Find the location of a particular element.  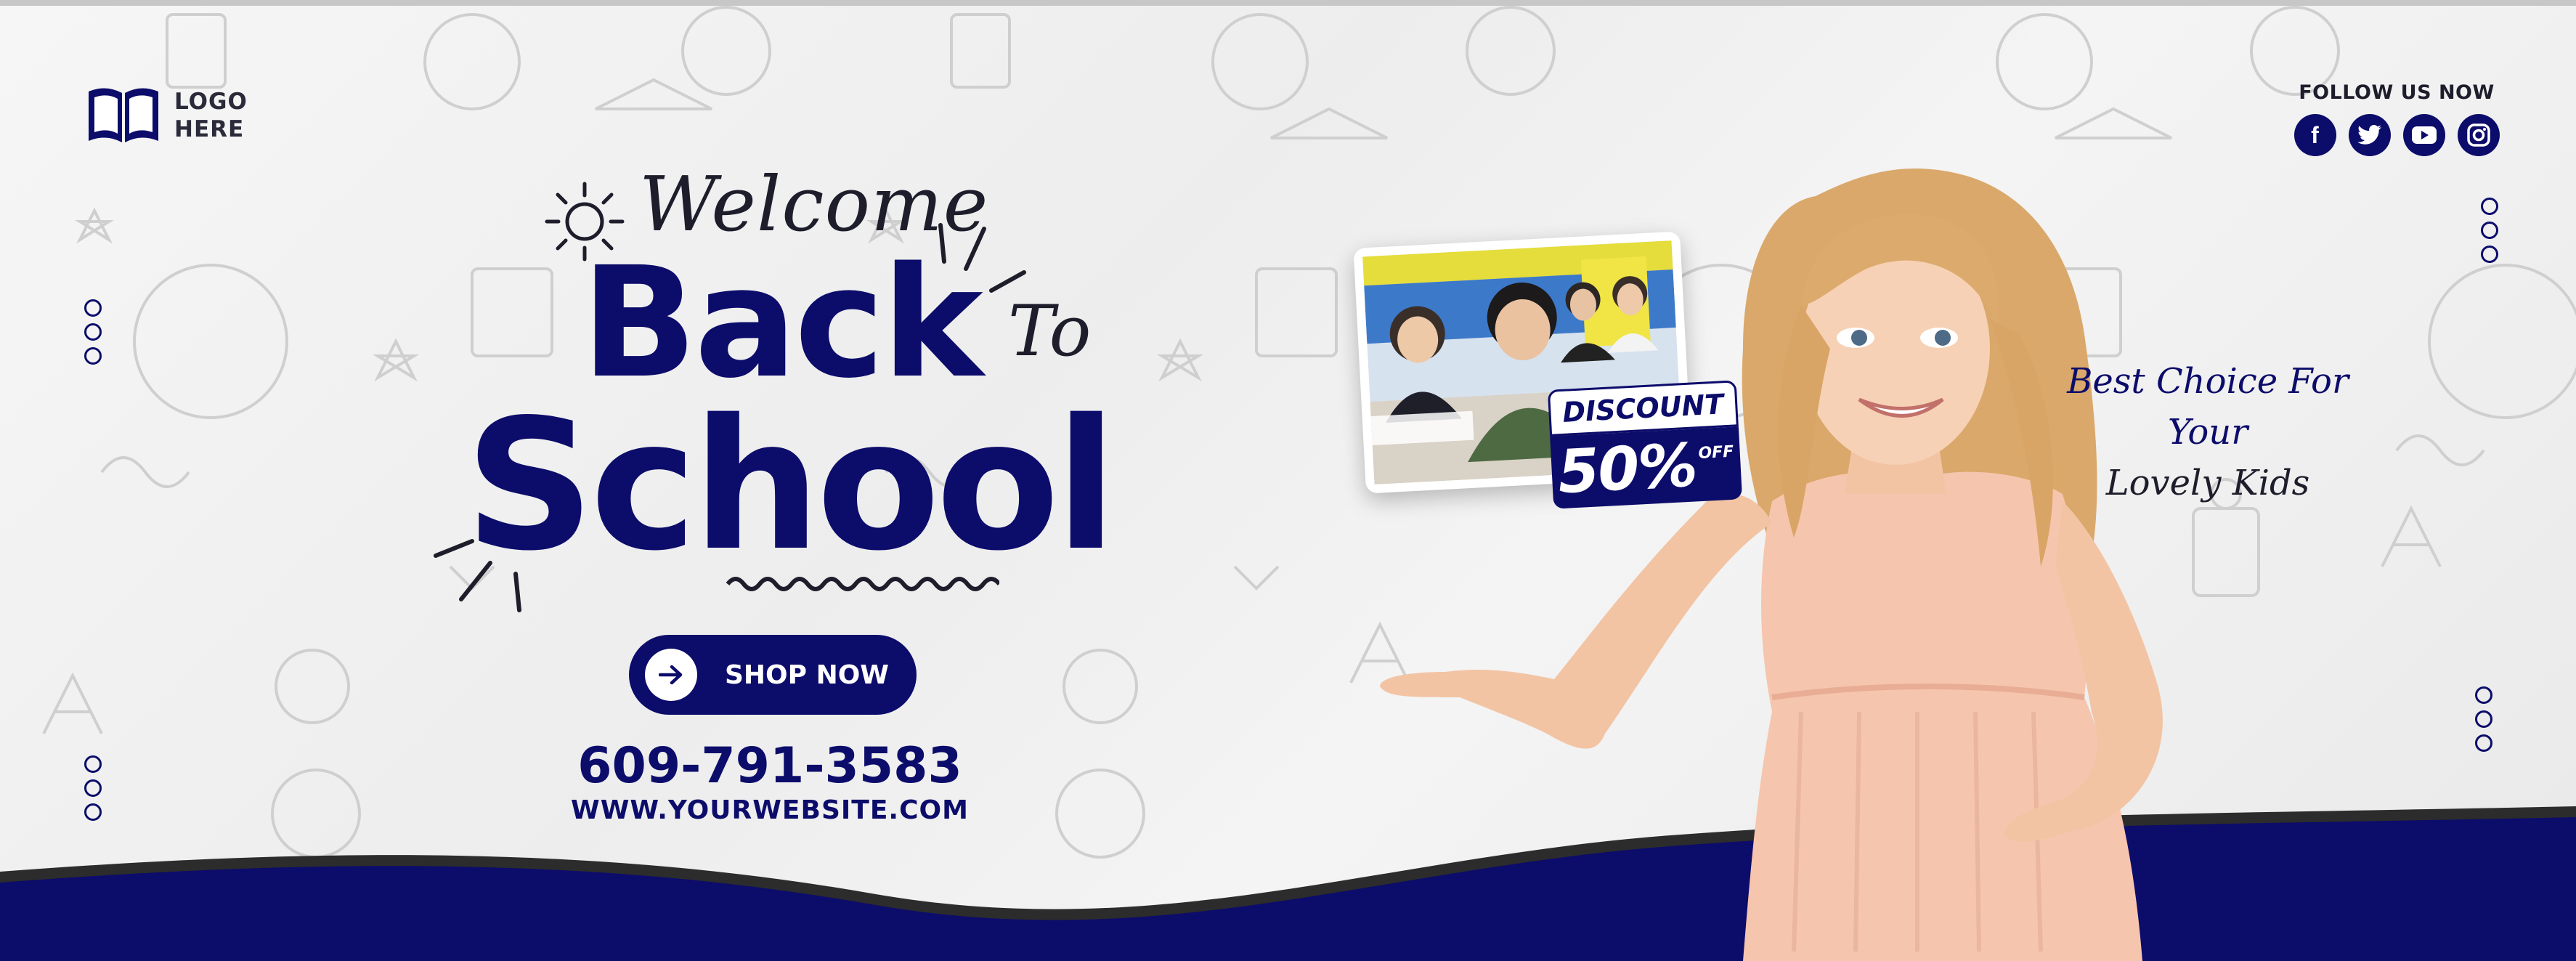

discount-tag: DISCOUNT 50% OFF is located at coordinates (1645, 444).